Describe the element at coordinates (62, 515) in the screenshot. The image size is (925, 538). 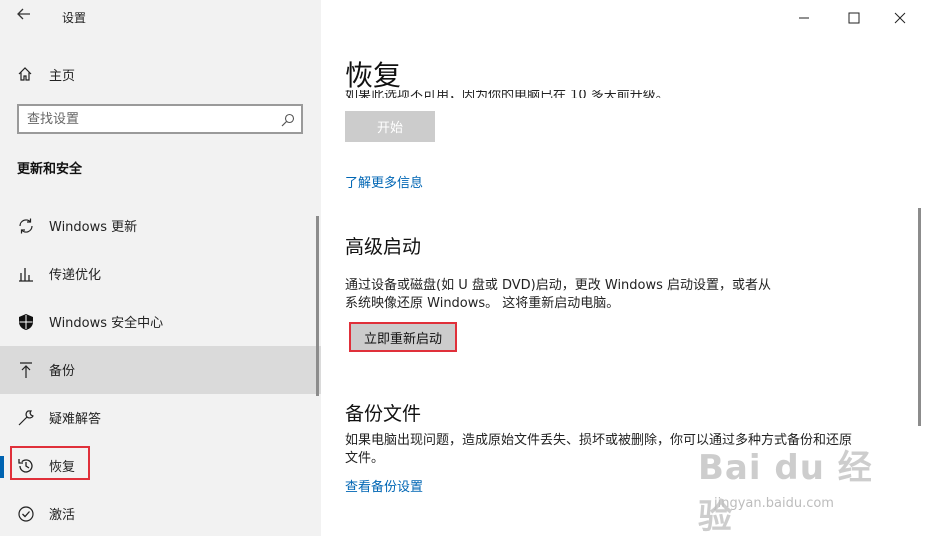
I see `sidebar-item-label: 激活` at that location.